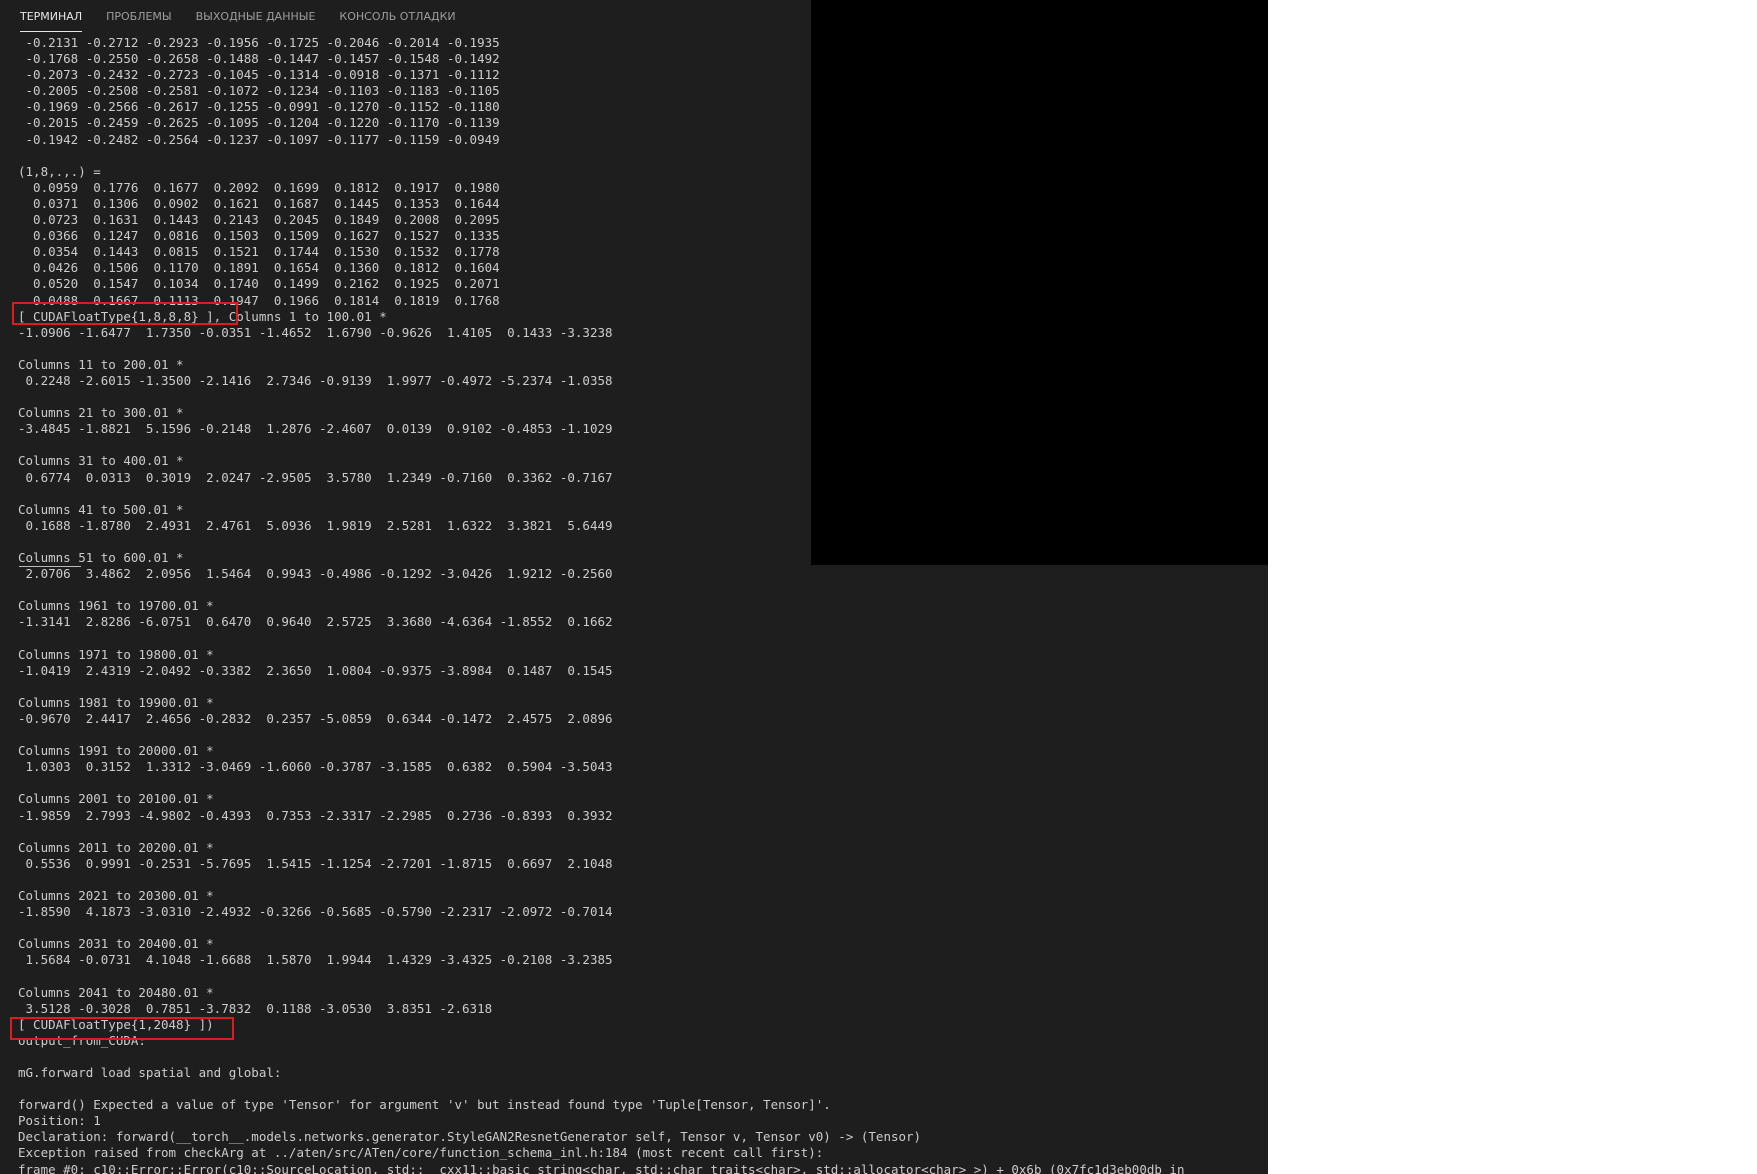 The height and width of the screenshot is (1174, 1757). I want to click on tab-output: ВЫХОДНЫЕ ДАННЫЕ, so click(256, 16).